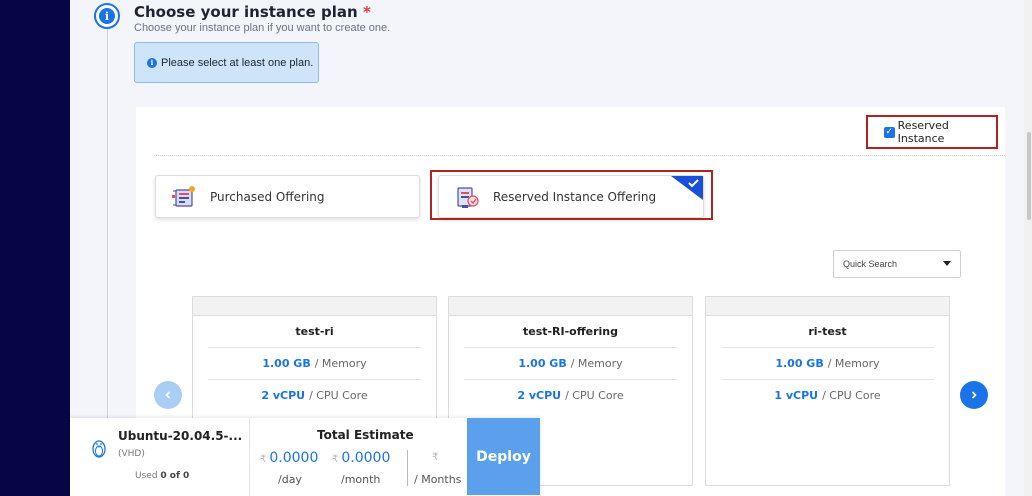 The width and height of the screenshot is (1032, 496). Describe the element at coordinates (314, 331) in the screenshot. I see `plan-name: test-ri` at that location.